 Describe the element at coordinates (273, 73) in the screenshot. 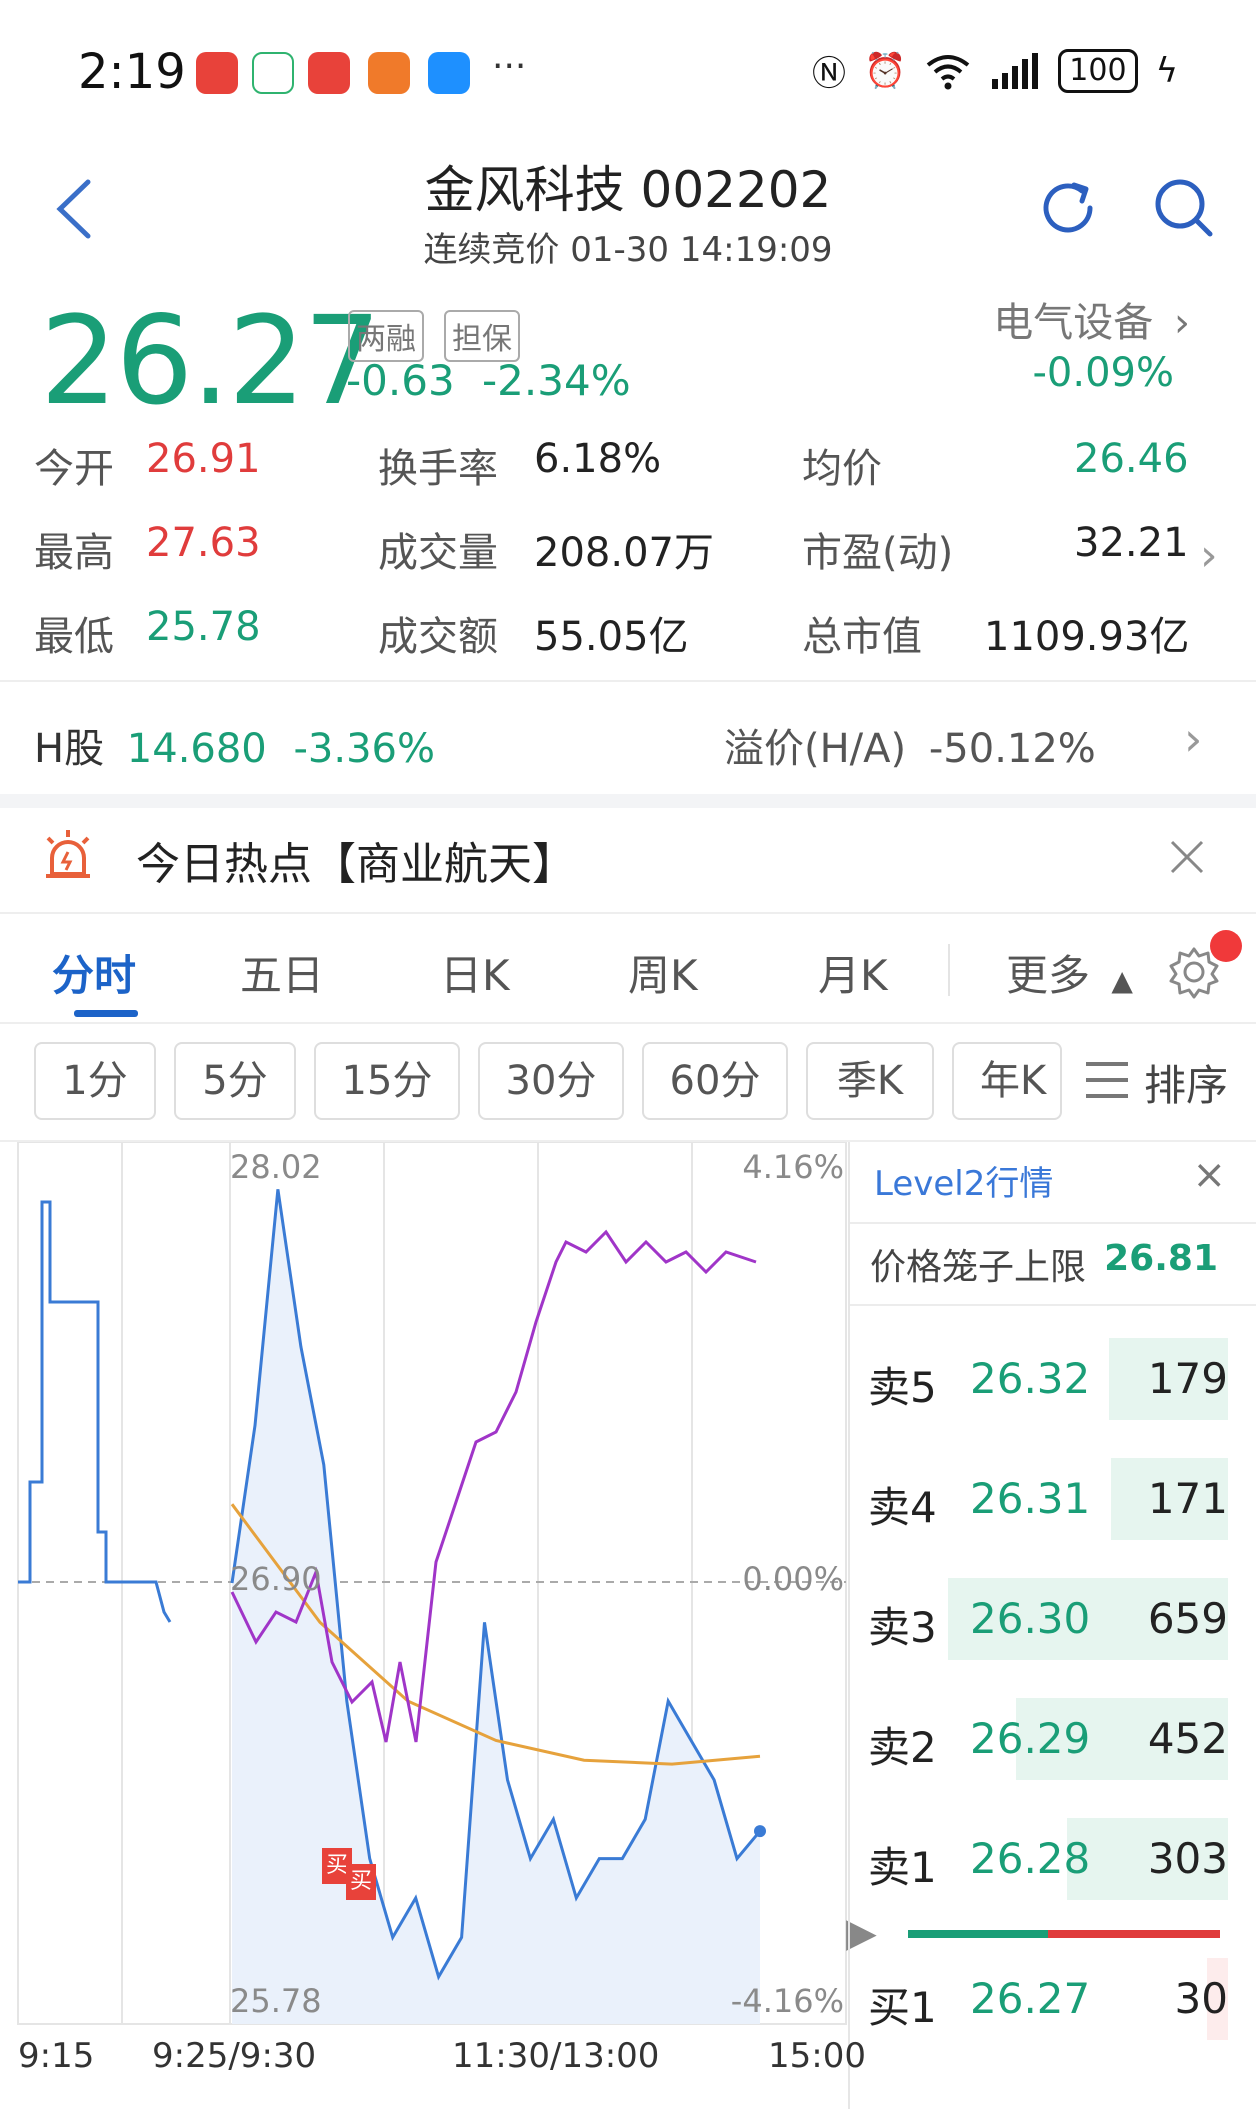

I see `home-app-icon` at that location.